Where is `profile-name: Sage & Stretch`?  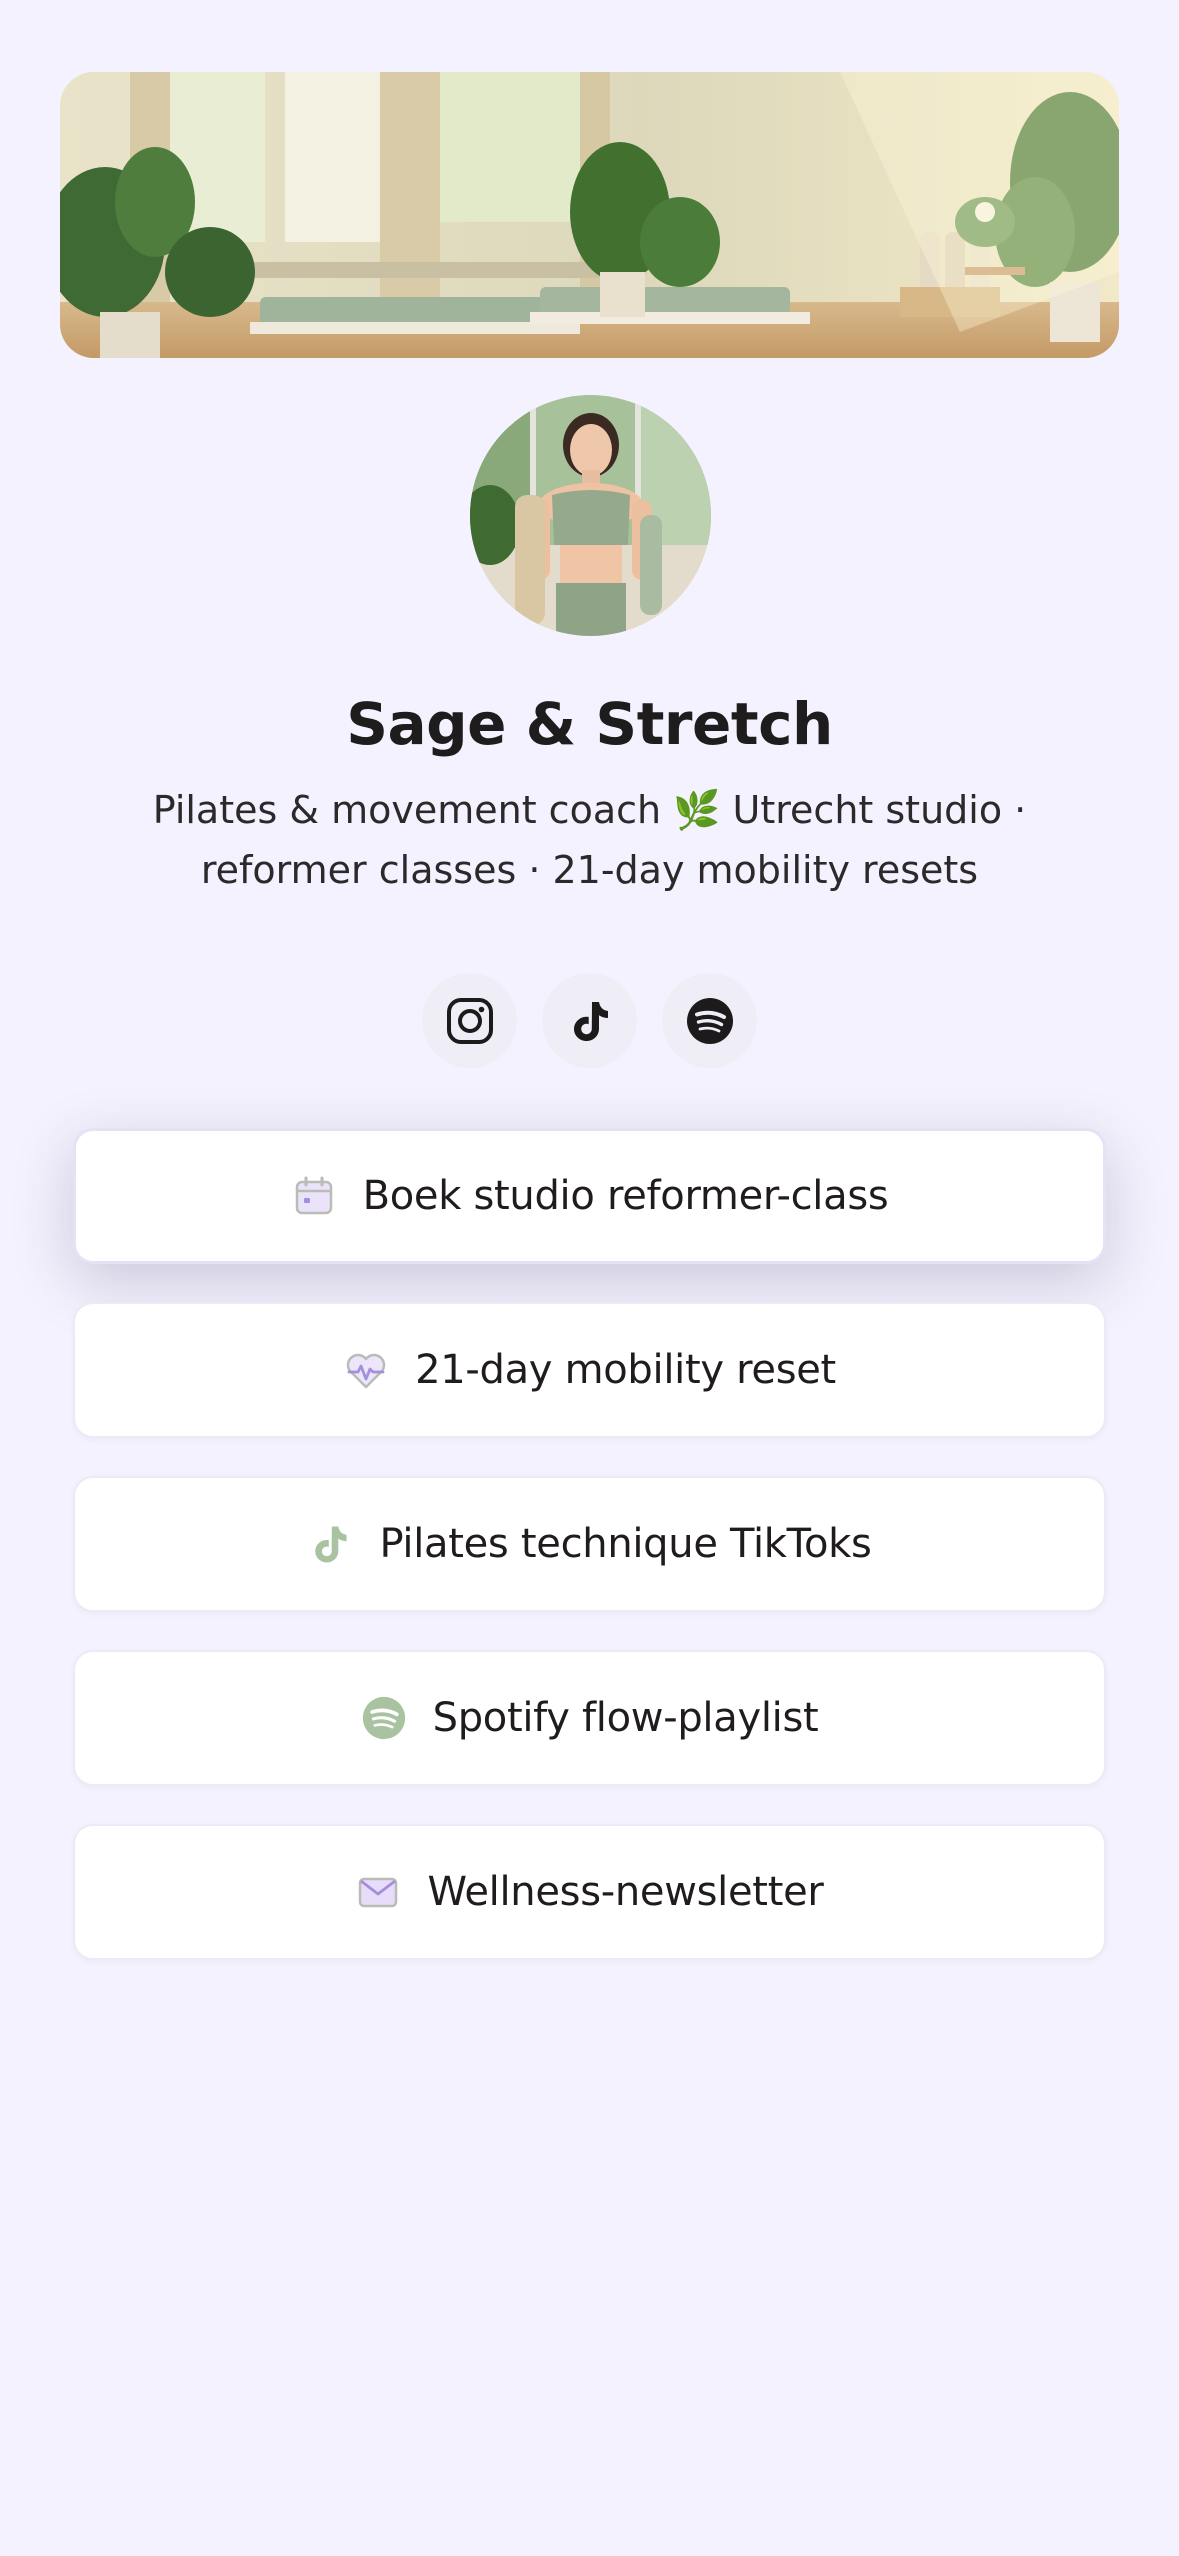
profile-name: Sage & Stretch is located at coordinates (589, 724).